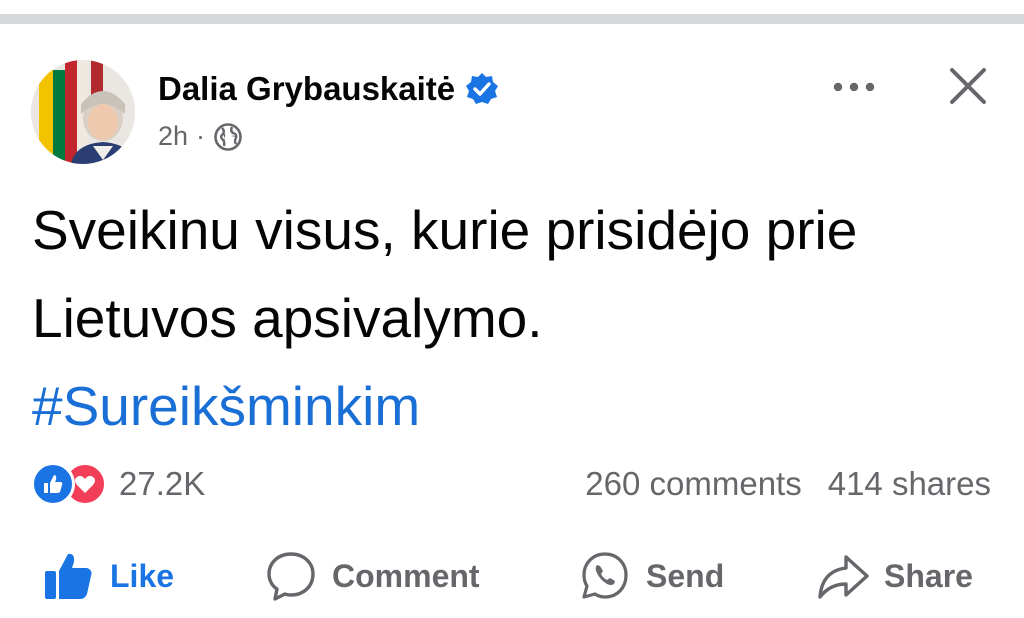 This screenshot has width=1024, height=618. I want to click on globe-icon, so click(228, 137).